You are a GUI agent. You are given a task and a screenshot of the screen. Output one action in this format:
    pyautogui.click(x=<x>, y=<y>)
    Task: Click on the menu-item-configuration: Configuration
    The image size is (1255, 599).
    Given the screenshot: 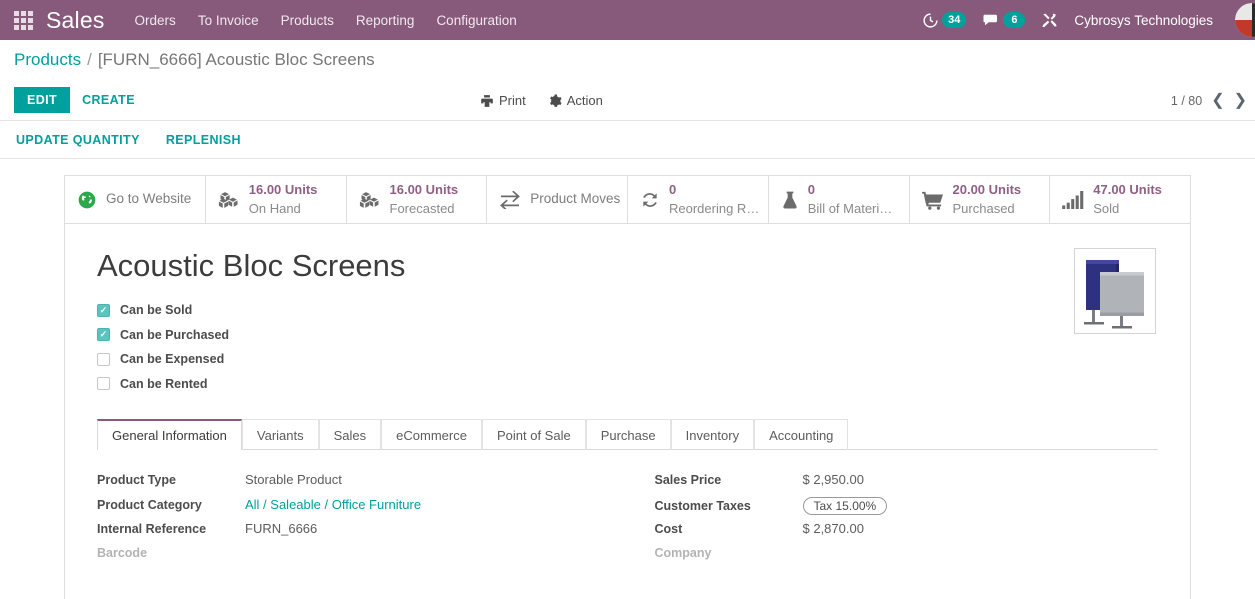 What is the action you would take?
    pyautogui.click(x=476, y=20)
    